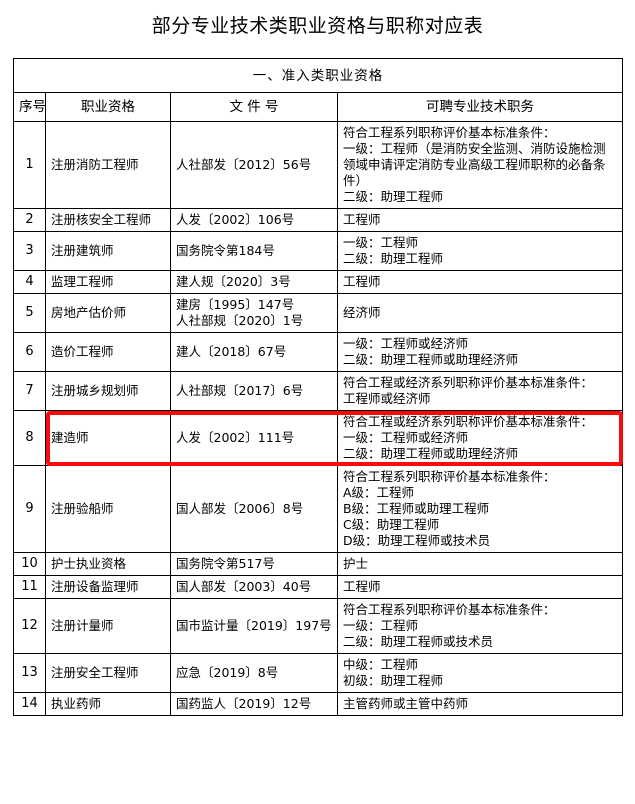 This screenshot has width=635, height=804. Describe the element at coordinates (379, 492) in the screenshot. I see `position-line: A级：工程师` at that location.